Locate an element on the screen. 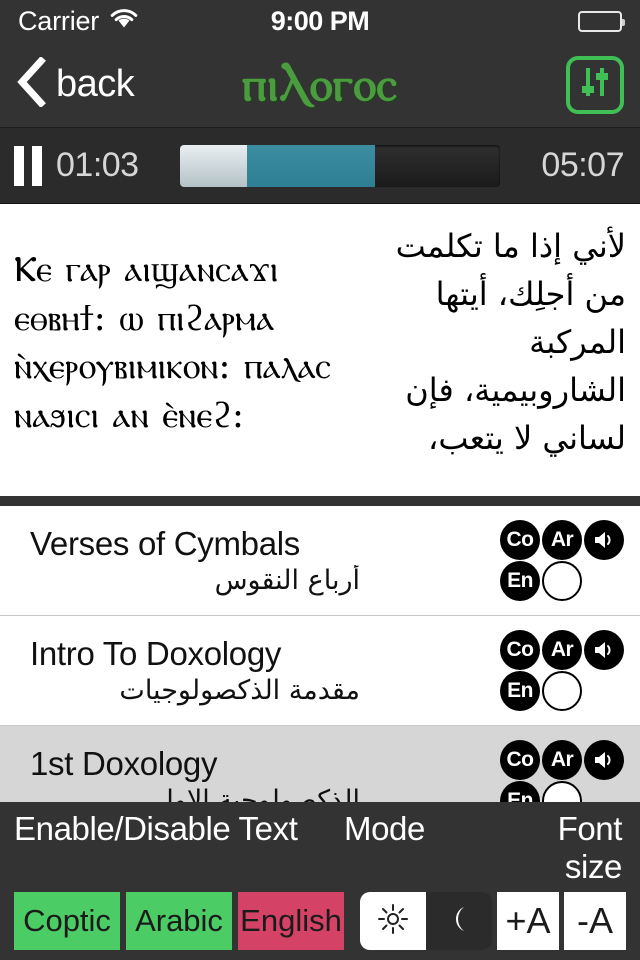 The height and width of the screenshot is (960, 640). font-size-label: Font size is located at coordinates (590, 847).